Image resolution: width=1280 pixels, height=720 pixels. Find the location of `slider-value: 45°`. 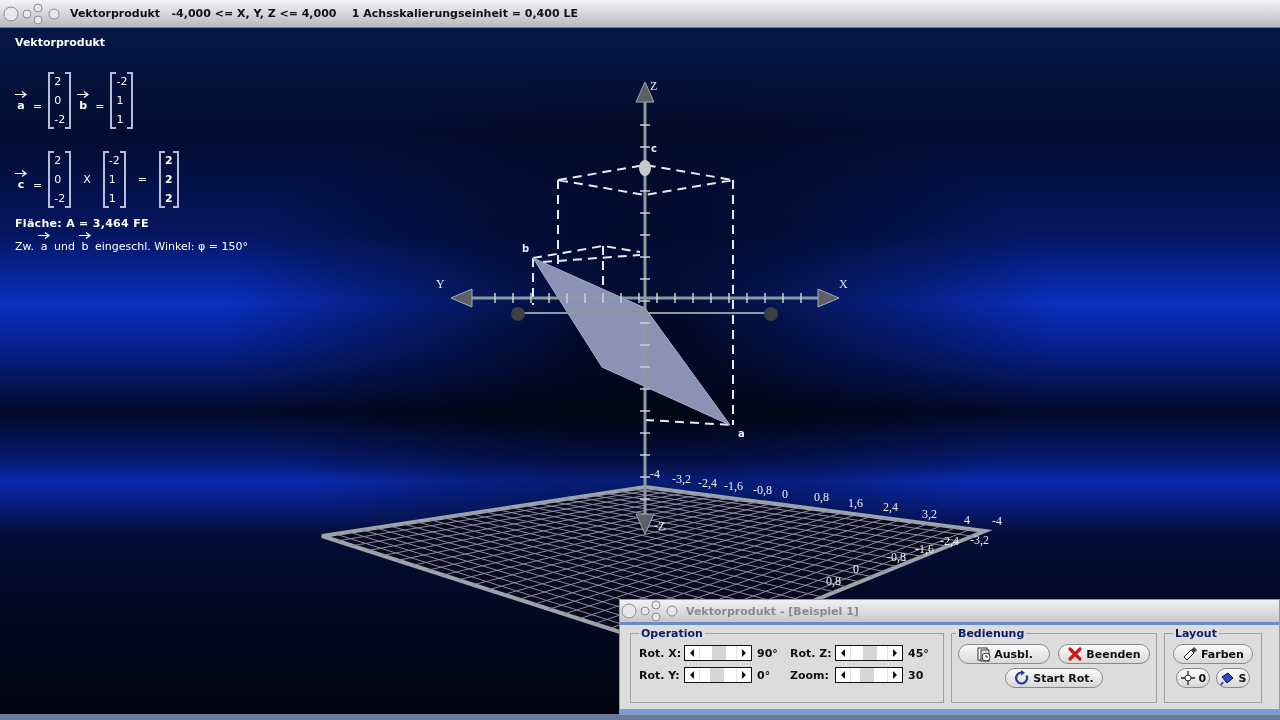

slider-value: 45° is located at coordinates (918, 653).